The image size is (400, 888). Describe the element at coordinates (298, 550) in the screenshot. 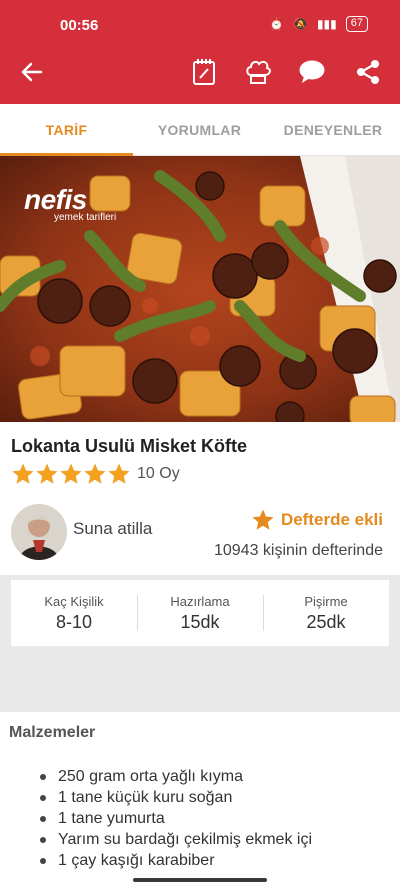

I see `notebook-count: 10943 kişinin defterinde` at that location.